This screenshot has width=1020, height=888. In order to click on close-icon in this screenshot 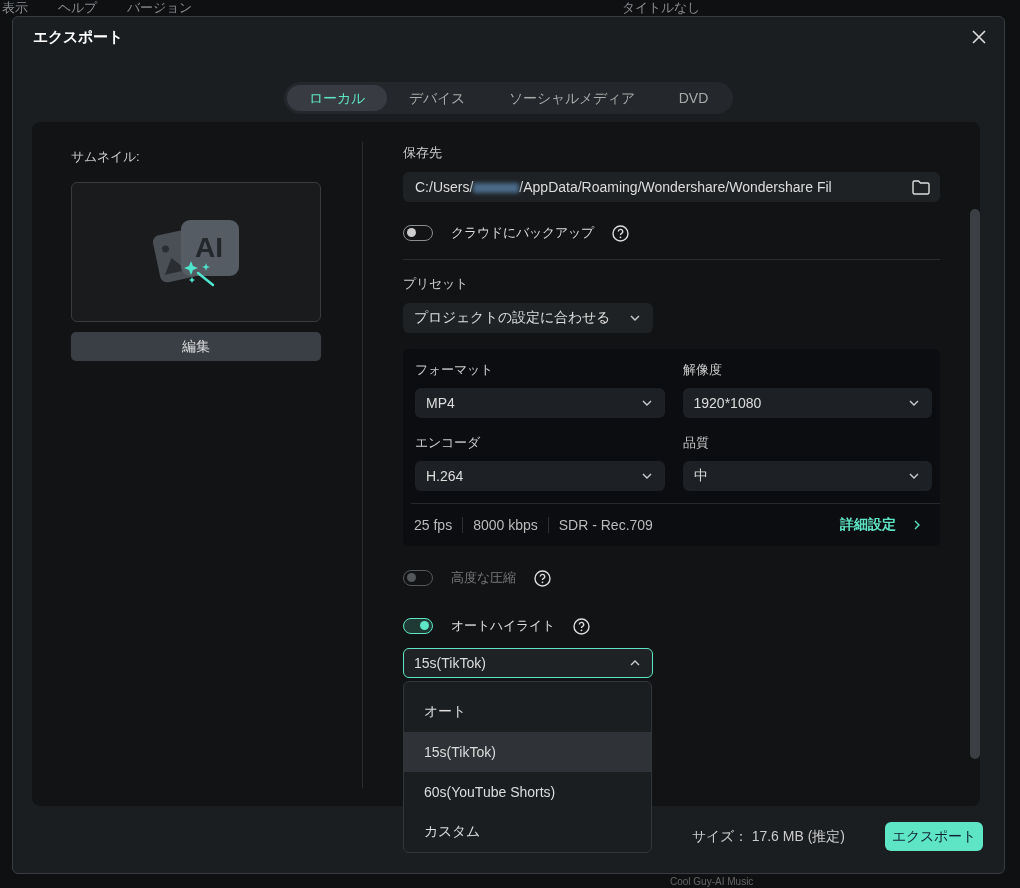, I will do `click(979, 37)`.